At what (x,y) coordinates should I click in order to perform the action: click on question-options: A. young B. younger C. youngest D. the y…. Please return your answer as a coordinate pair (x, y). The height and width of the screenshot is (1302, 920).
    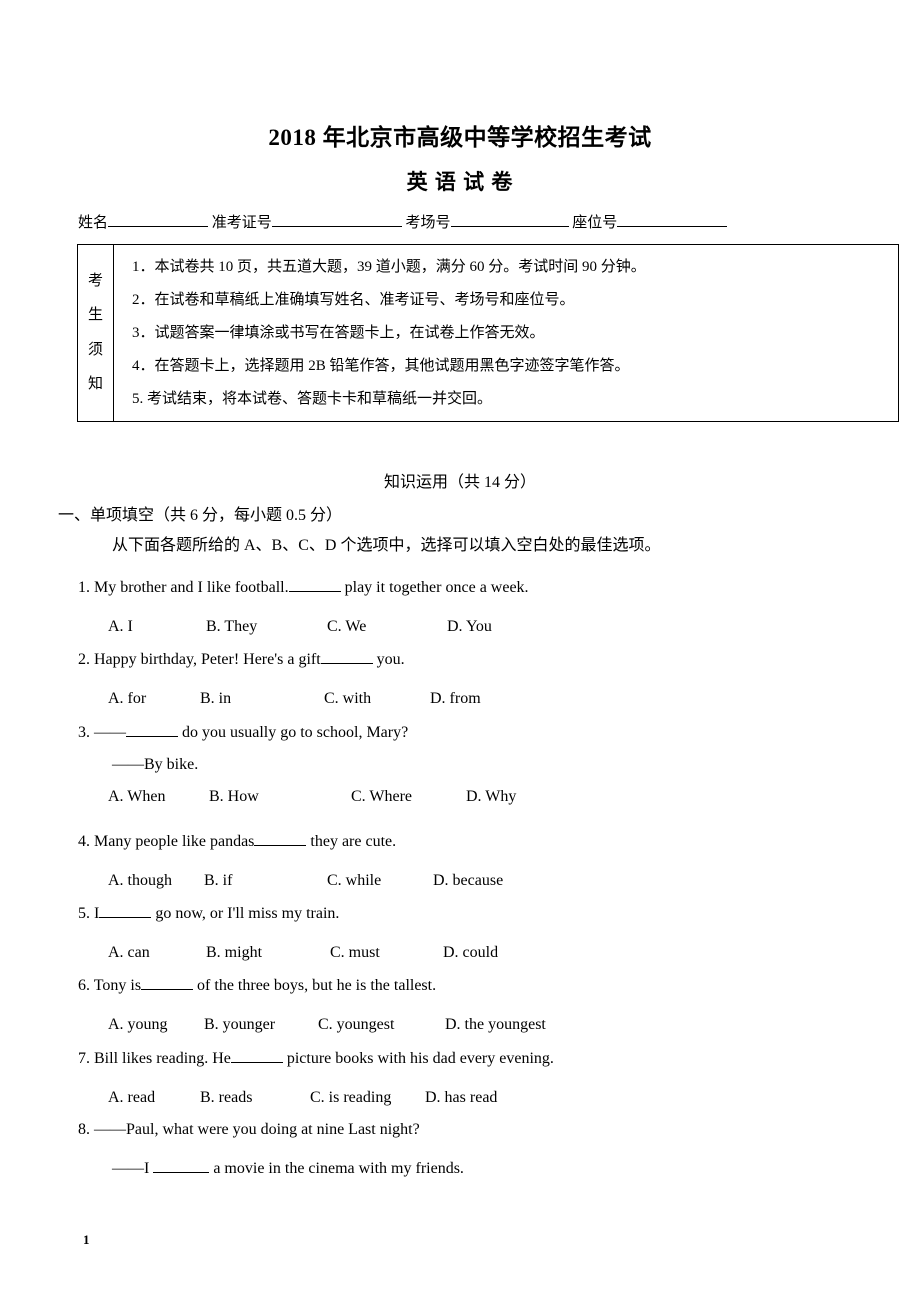
    Looking at the image, I should click on (478, 1027).